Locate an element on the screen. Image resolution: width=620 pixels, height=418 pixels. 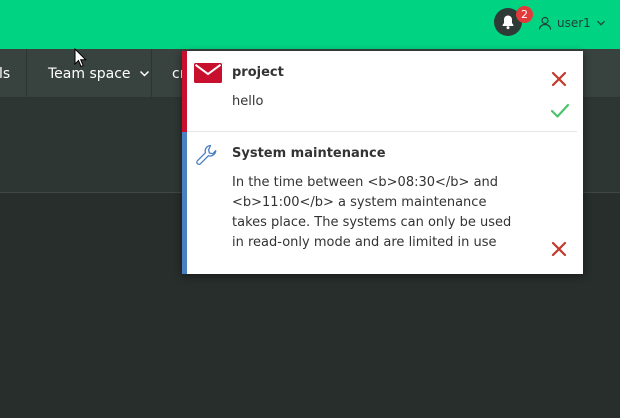
wrench-icon is located at coordinates (206, 154).